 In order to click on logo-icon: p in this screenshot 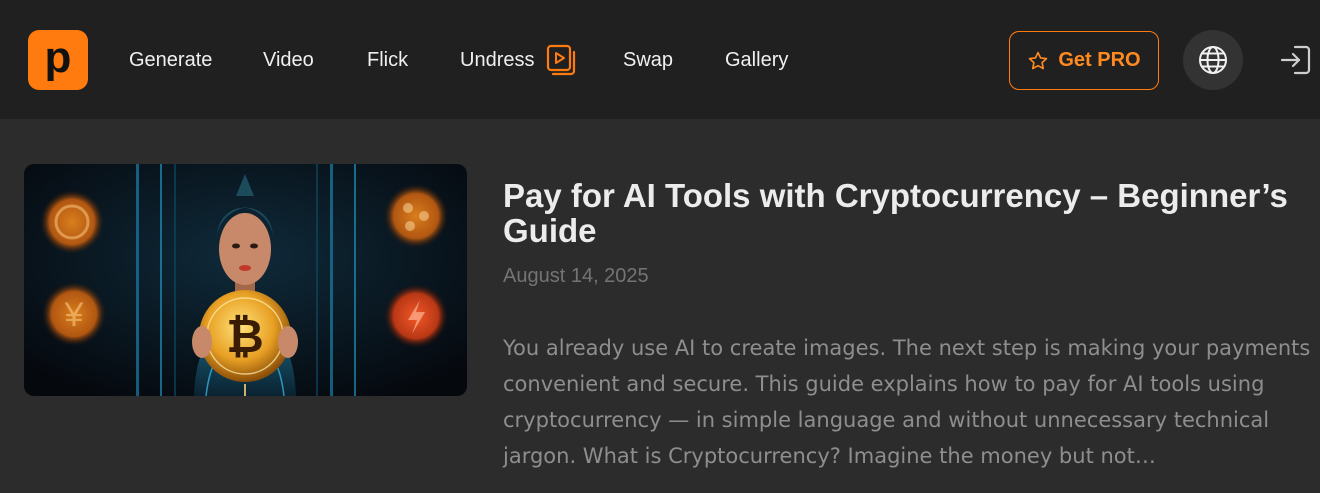, I will do `click(58, 60)`.